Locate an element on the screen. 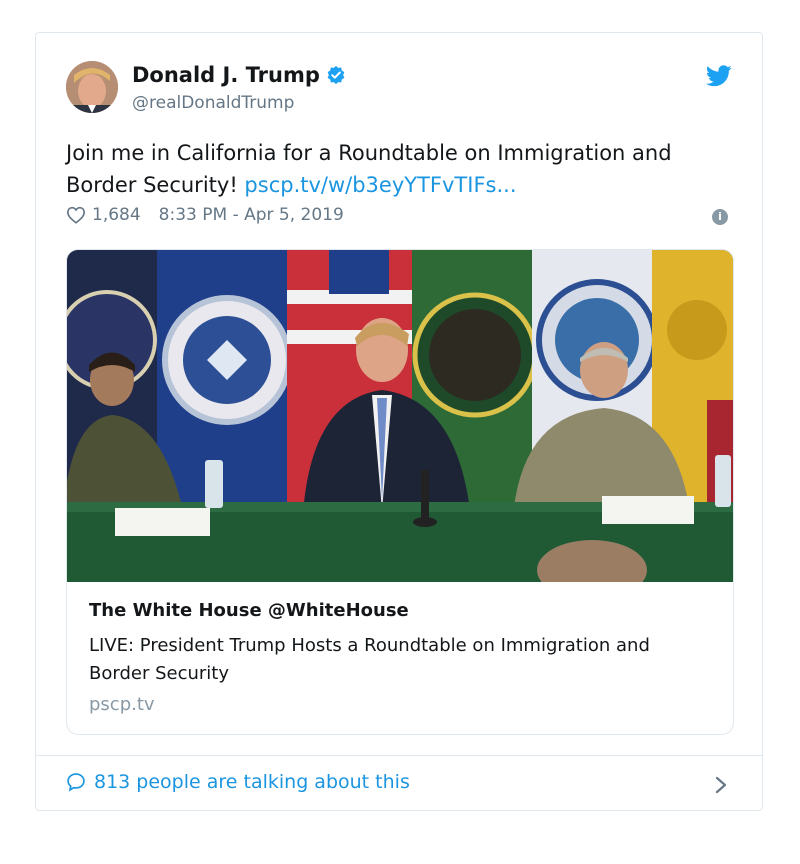 This screenshot has width=800, height=864. like-count: 1,684 is located at coordinates (116, 215).